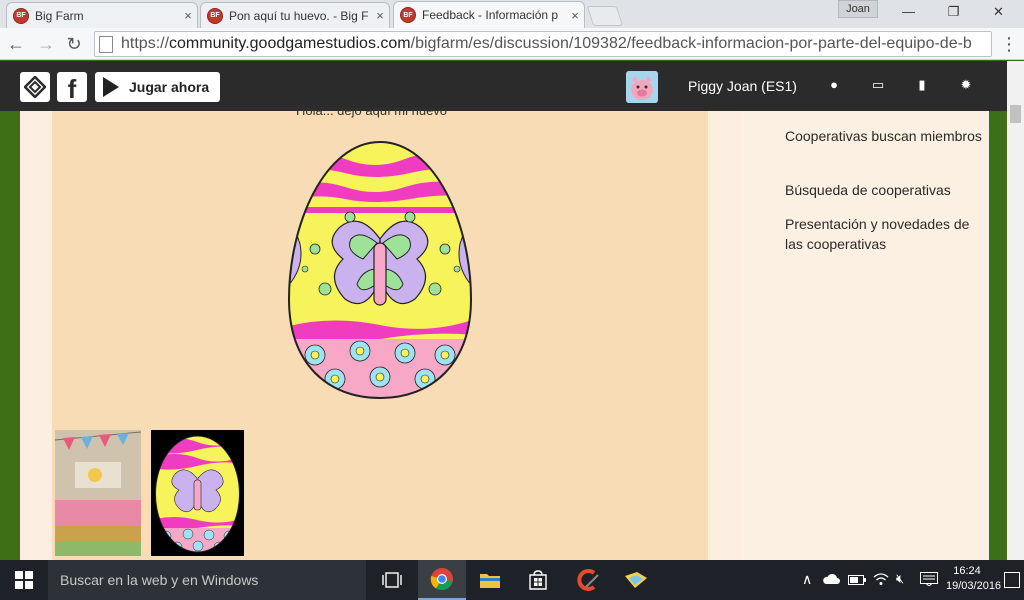  What do you see at coordinates (967, 571) in the screenshot?
I see `clock-time: 16:24` at bounding box center [967, 571].